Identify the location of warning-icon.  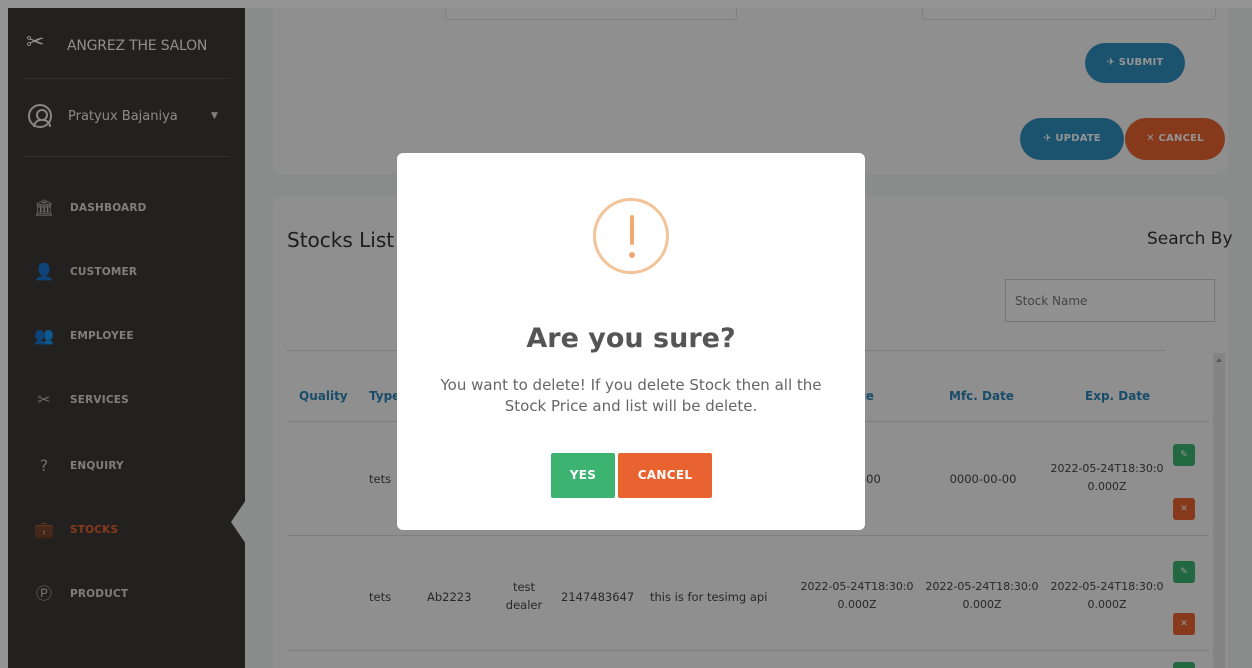
(631, 236).